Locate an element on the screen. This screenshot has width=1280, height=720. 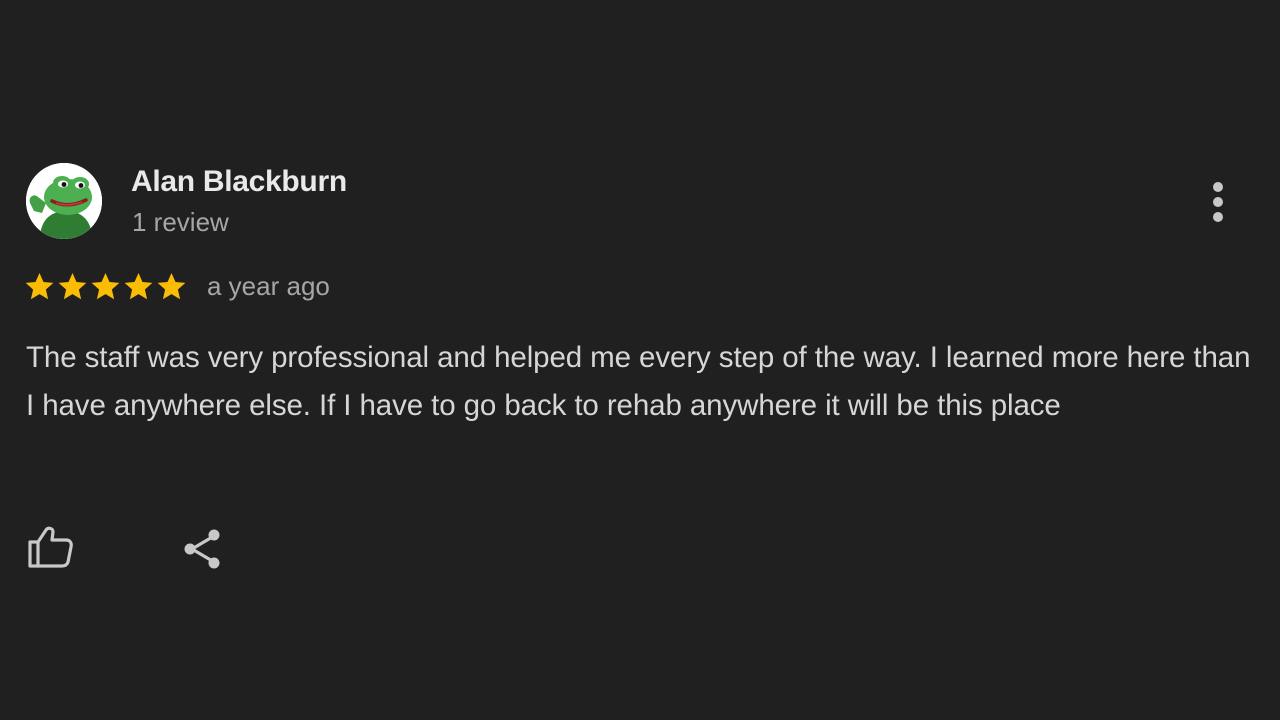
star-rating is located at coordinates (105, 286).